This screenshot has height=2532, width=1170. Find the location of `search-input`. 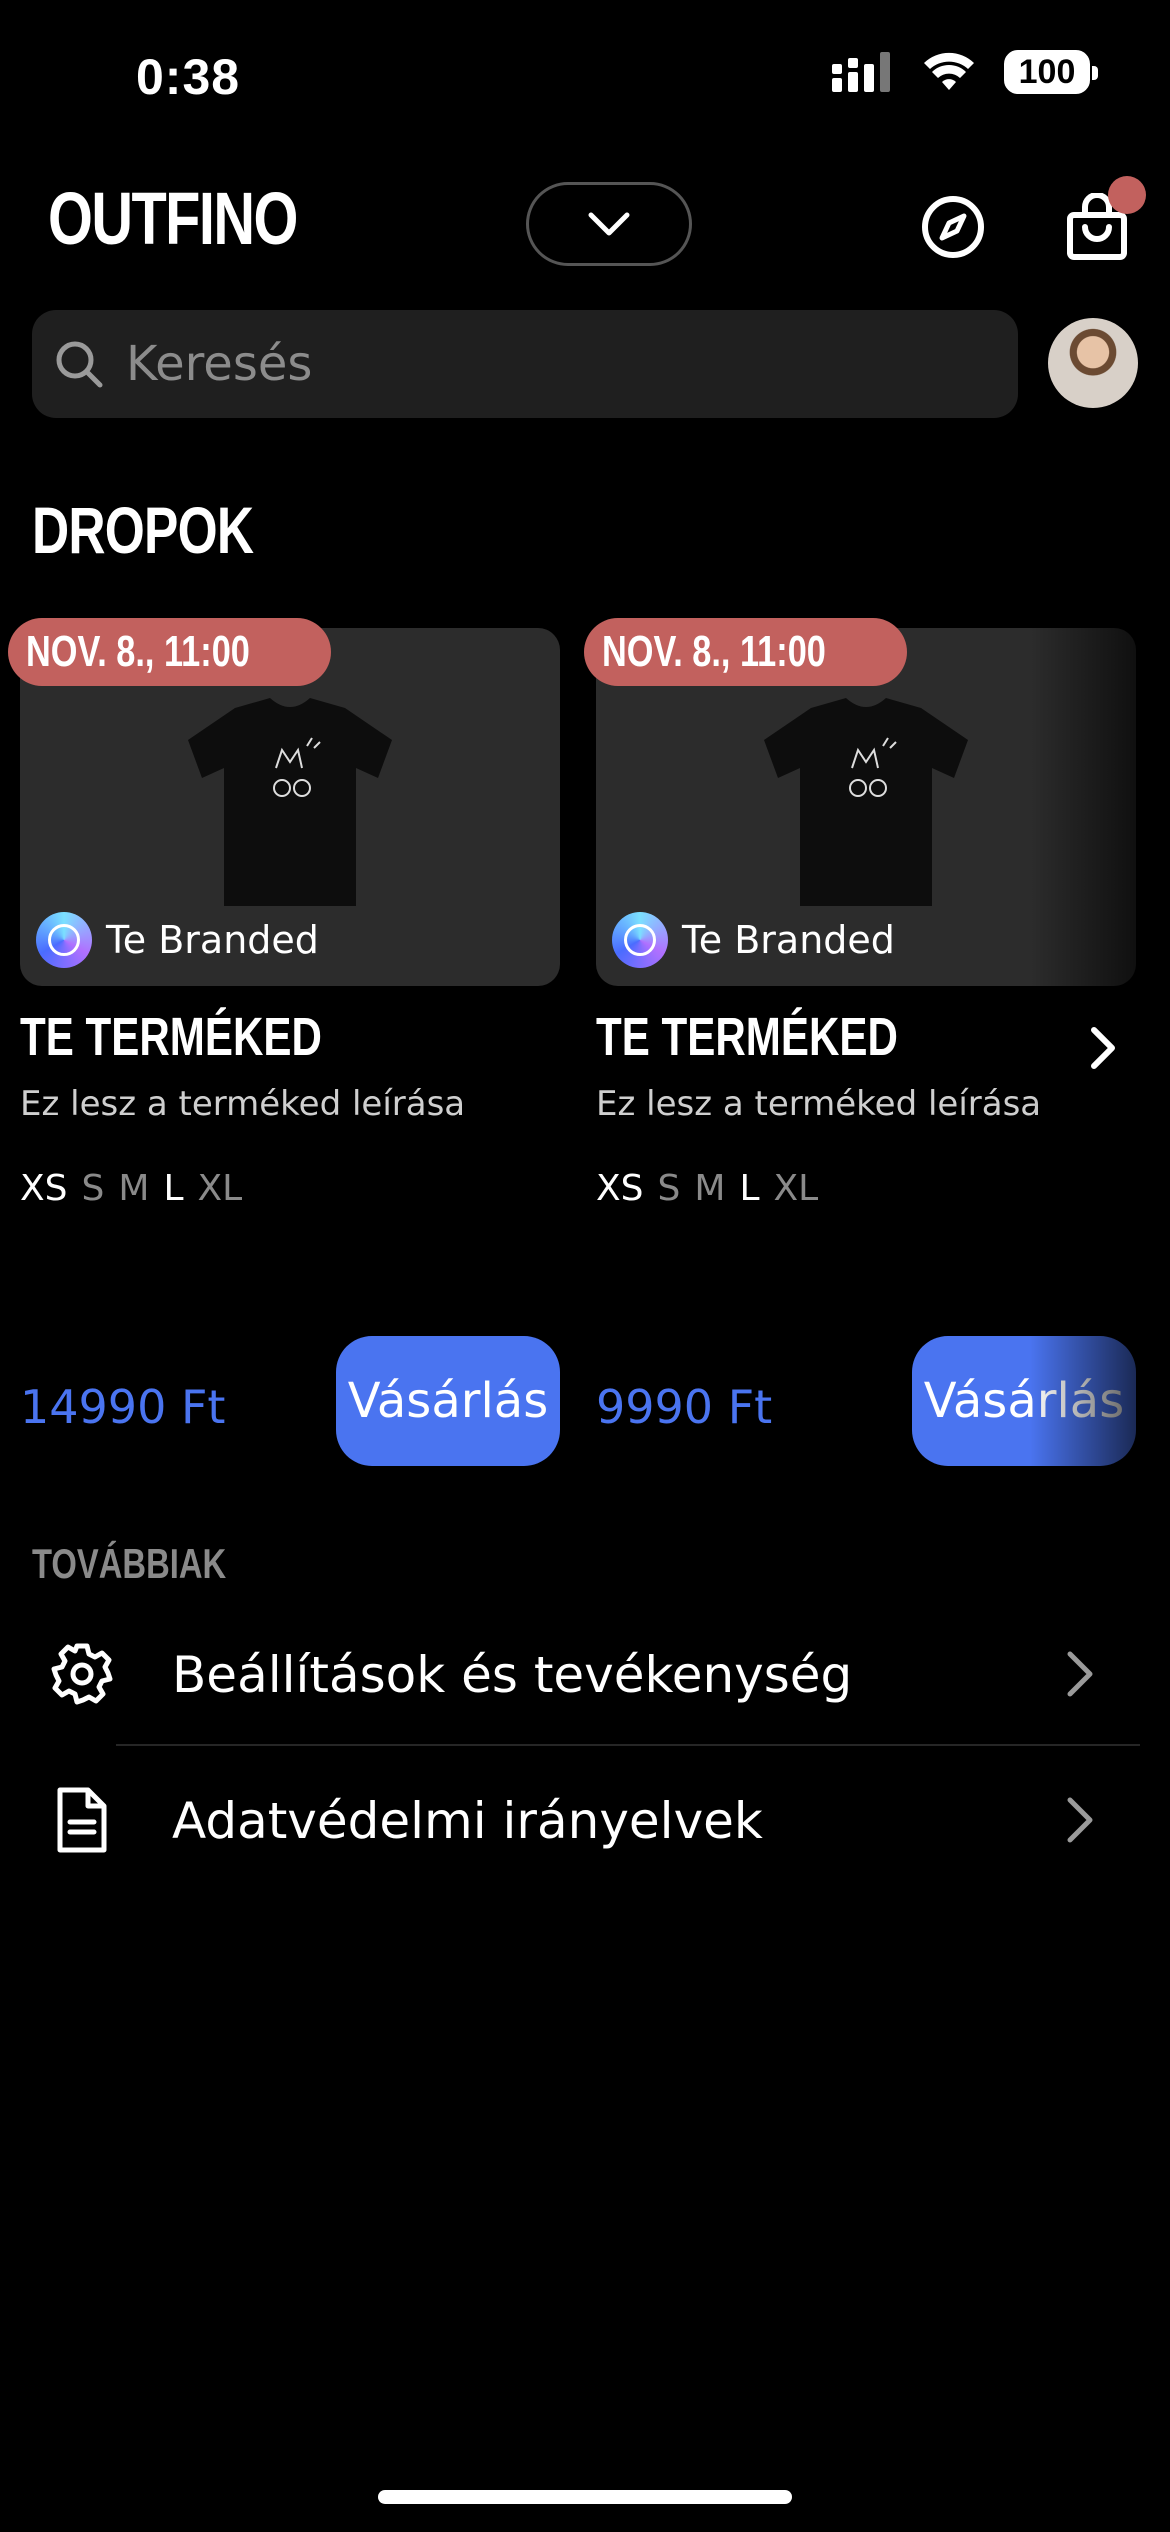

search-input is located at coordinates (536, 364).